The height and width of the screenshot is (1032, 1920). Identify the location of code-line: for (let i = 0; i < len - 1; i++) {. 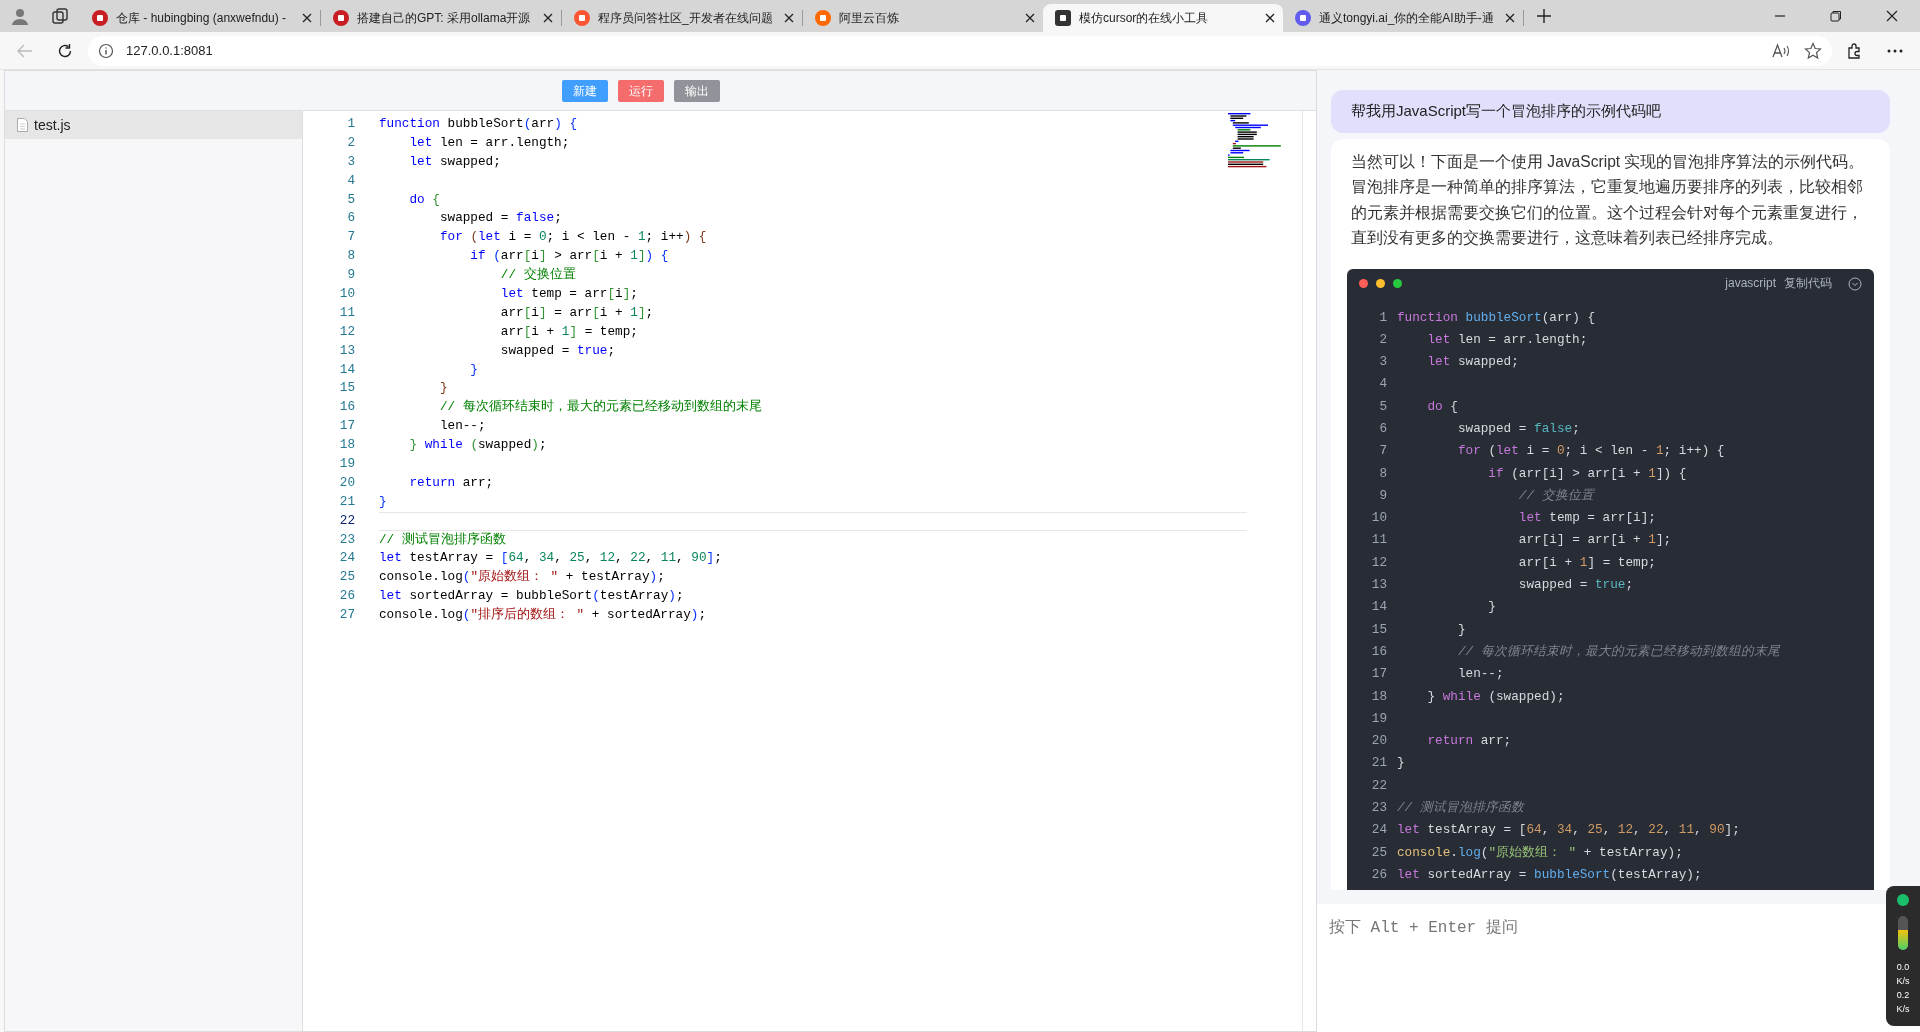
(572, 237).